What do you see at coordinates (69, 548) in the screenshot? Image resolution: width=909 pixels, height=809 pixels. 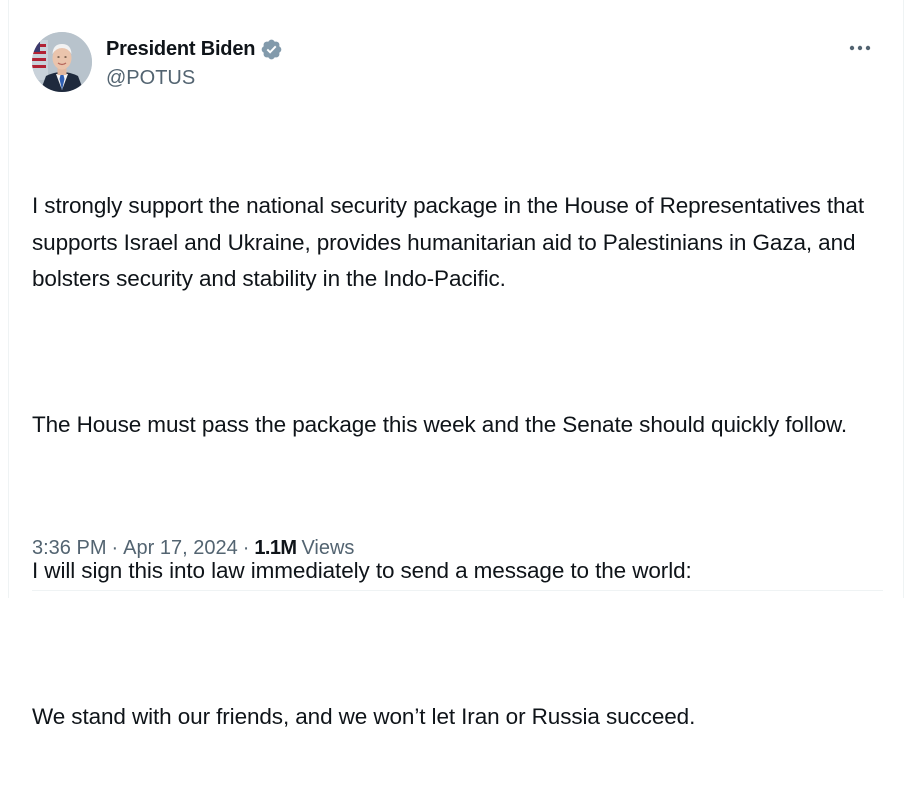 I see `tweet-time: 3:36 PM` at bounding box center [69, 548].